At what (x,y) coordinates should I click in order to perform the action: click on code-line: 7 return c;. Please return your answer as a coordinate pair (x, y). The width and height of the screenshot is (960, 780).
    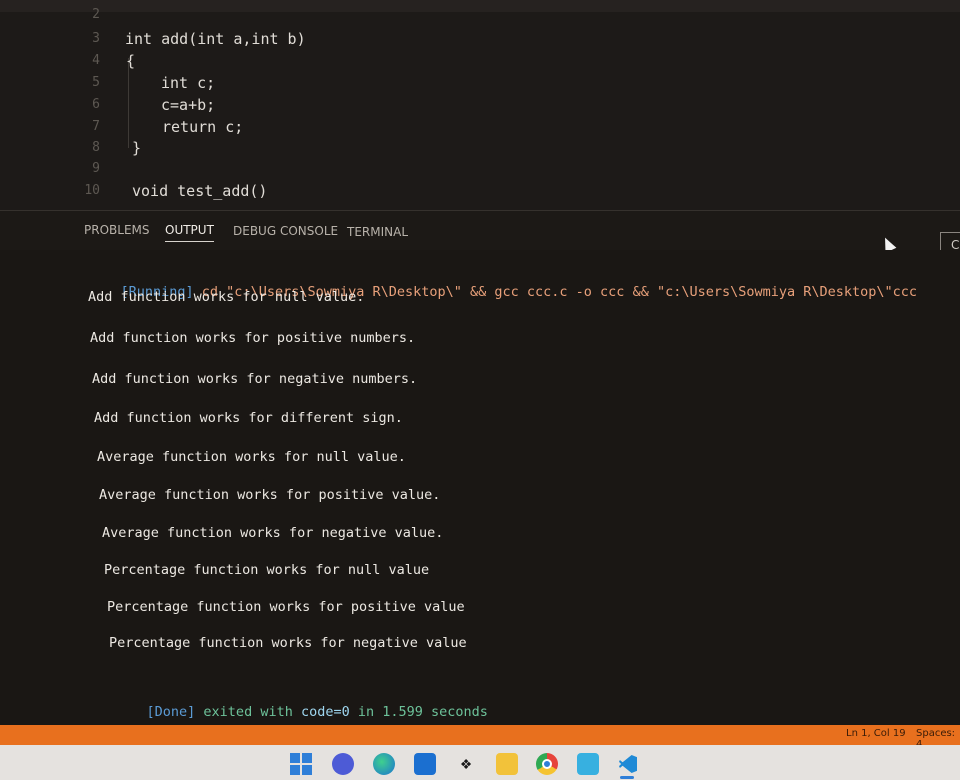
    Looking at the image, I should click on (480, 127).